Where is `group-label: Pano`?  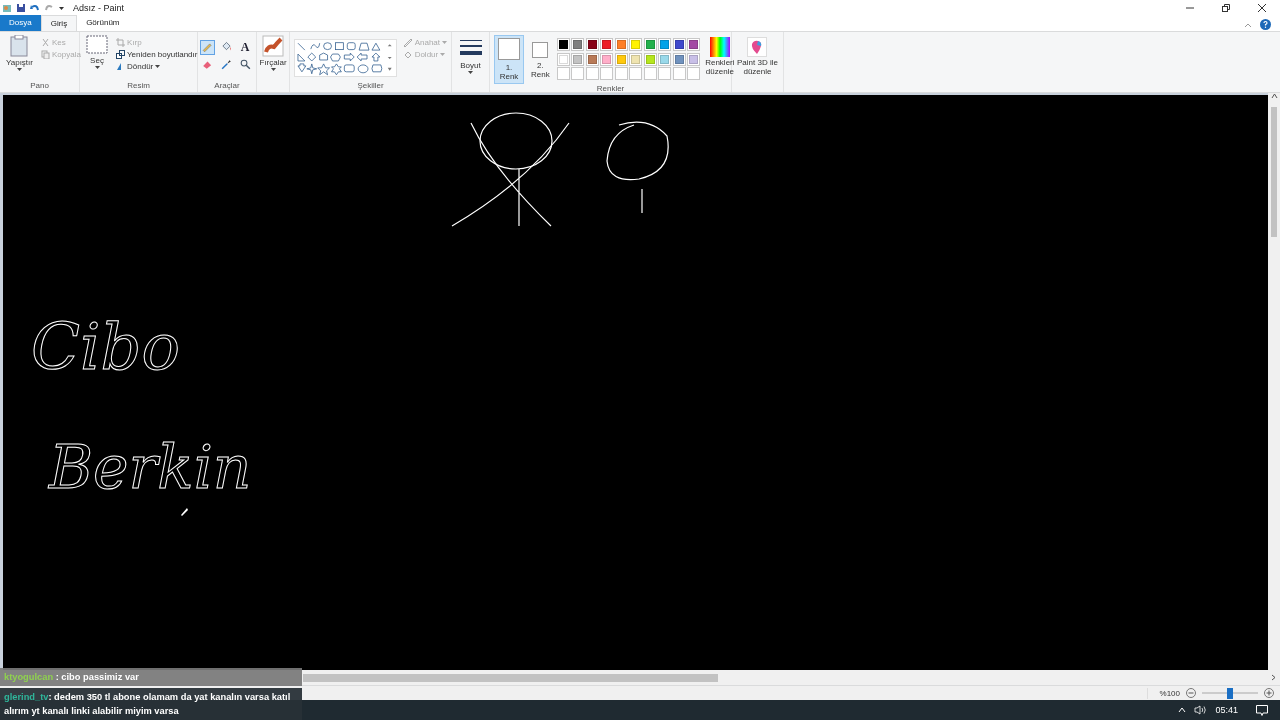
group-label: Pano is located at coordinates (39, 86).